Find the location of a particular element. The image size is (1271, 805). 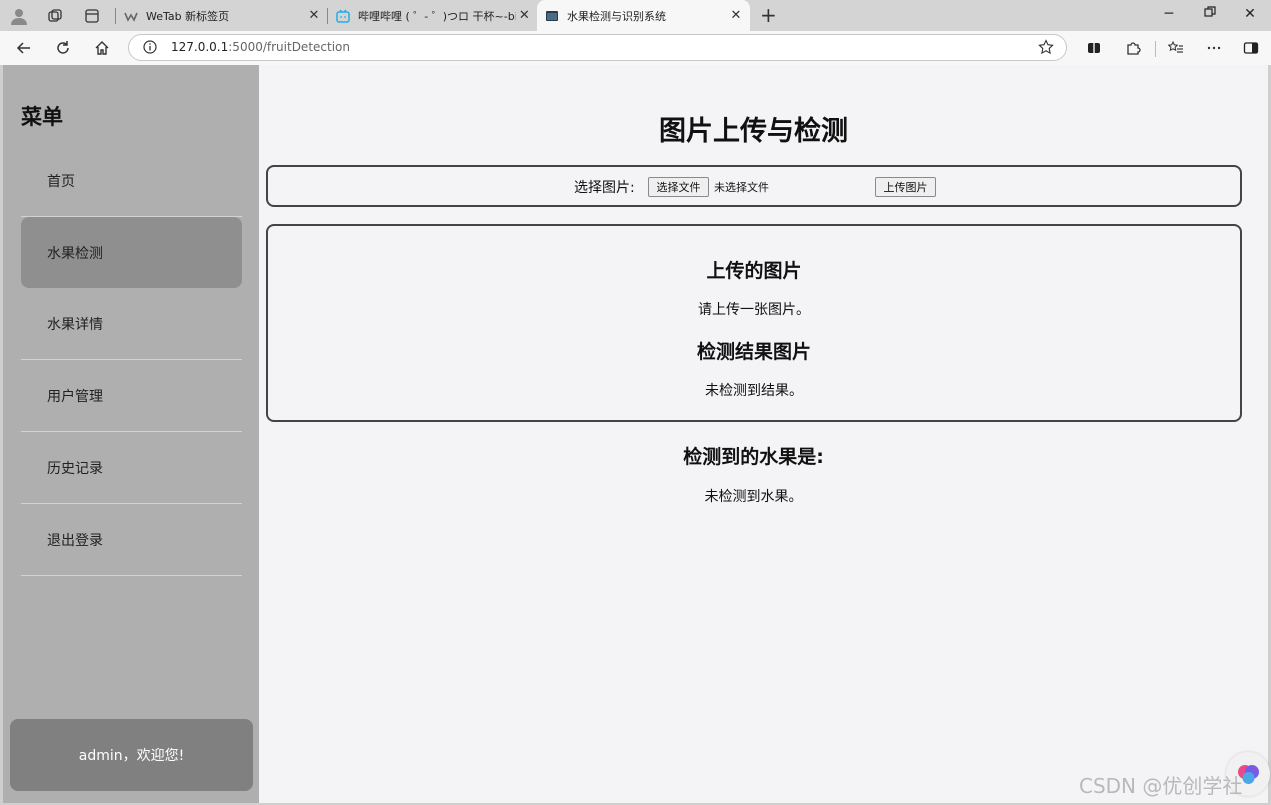

upload-form: 选择图片: 选择文件 未选择文件 上传图片 is located at coordinates (754, 186).